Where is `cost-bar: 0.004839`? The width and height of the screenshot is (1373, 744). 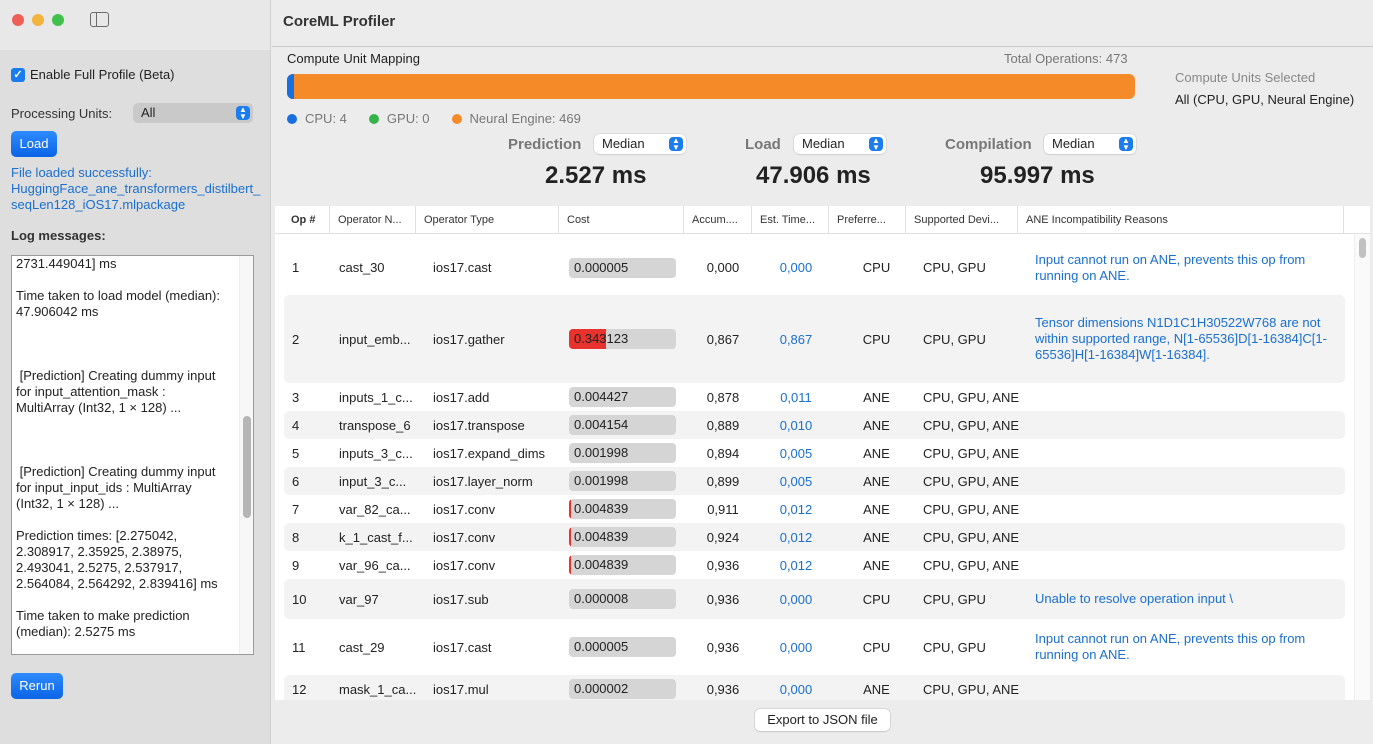
cost-bar: 0.004839 is located at coordinates (622, 537).